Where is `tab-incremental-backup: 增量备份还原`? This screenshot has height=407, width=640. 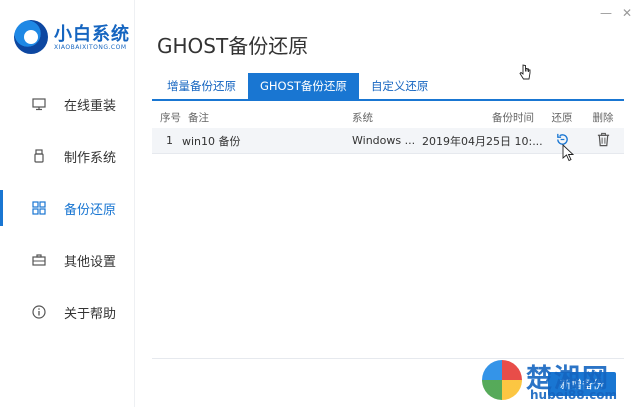
tab-incremental-backup: 增量备份还原 is located at coordinates (201, 86).